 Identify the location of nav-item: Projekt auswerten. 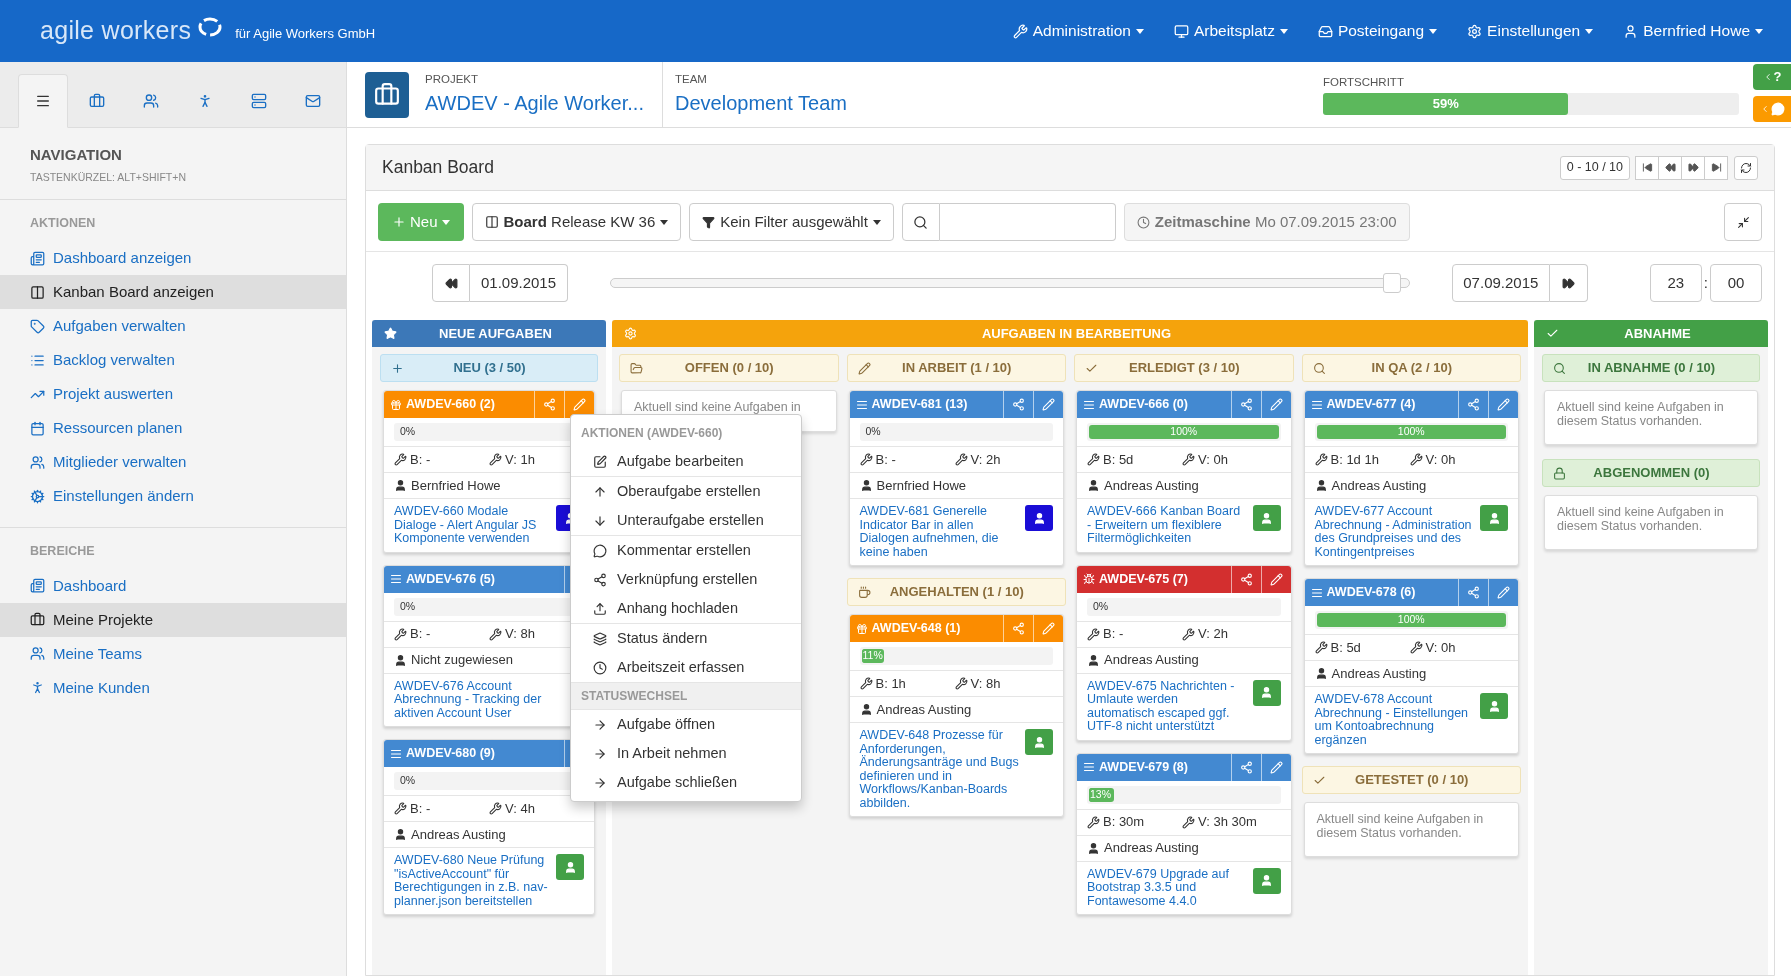
(173, 394).